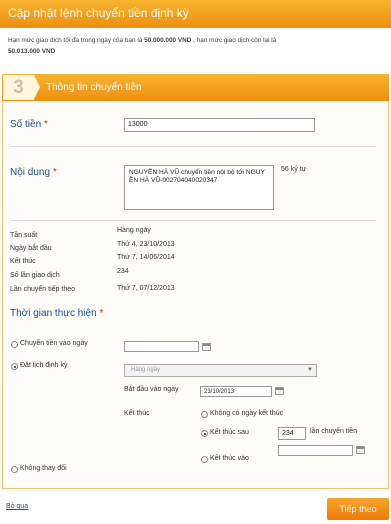  Describe the element at coordinates (358, 509) in the screenshot. I see `next-button: Tiếp theo` at that location.